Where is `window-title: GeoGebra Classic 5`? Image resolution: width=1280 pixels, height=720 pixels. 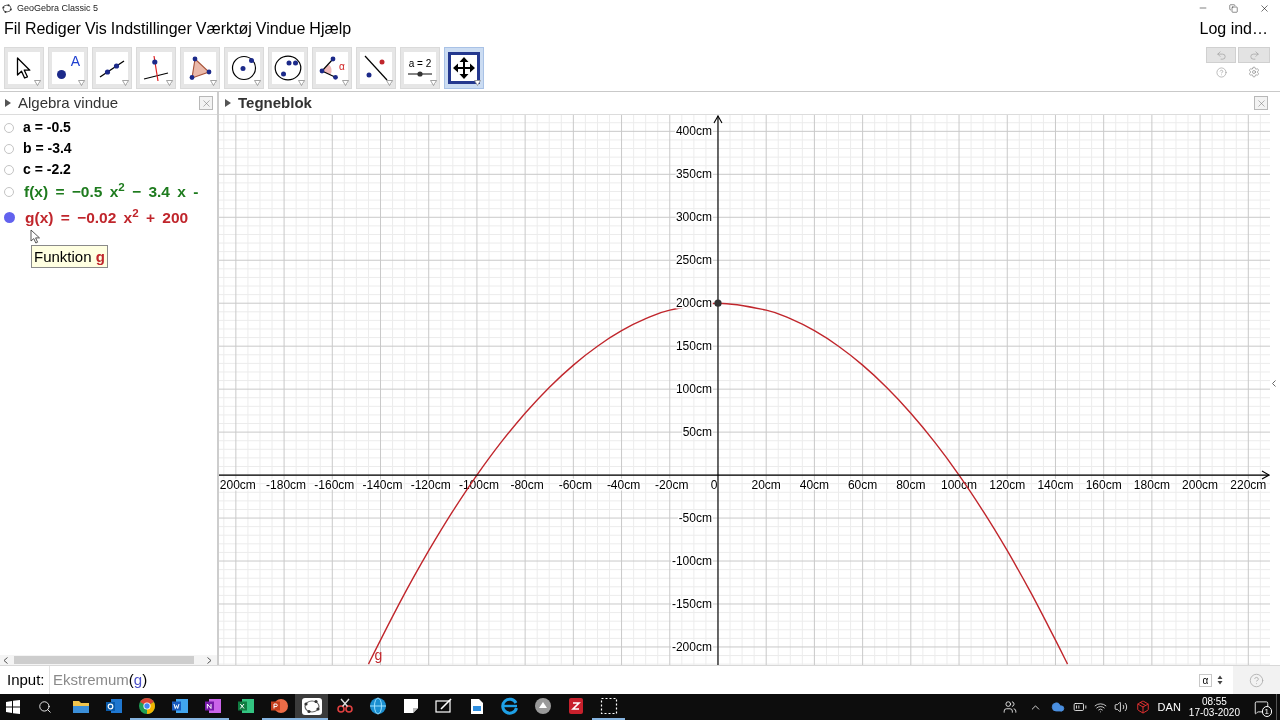 window-title: GeoGebra Classic 5 is located at coordinates (58, 8).